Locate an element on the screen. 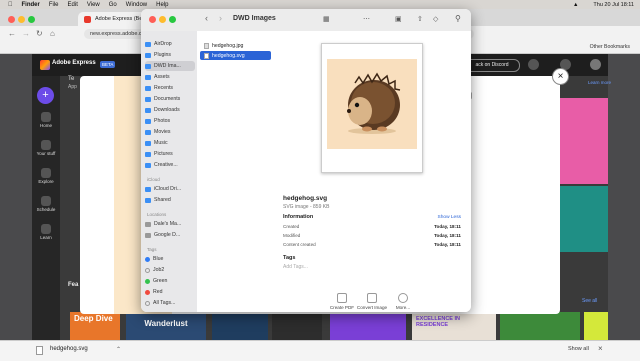 This screenshot has width=640, height=361. menu-go: Go is located at coordinates (113, 5).